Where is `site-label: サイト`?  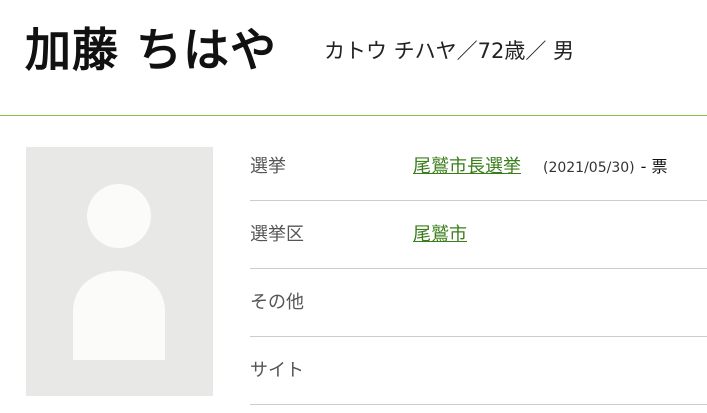
site-label: サイト is located at coordinates (277, 370).